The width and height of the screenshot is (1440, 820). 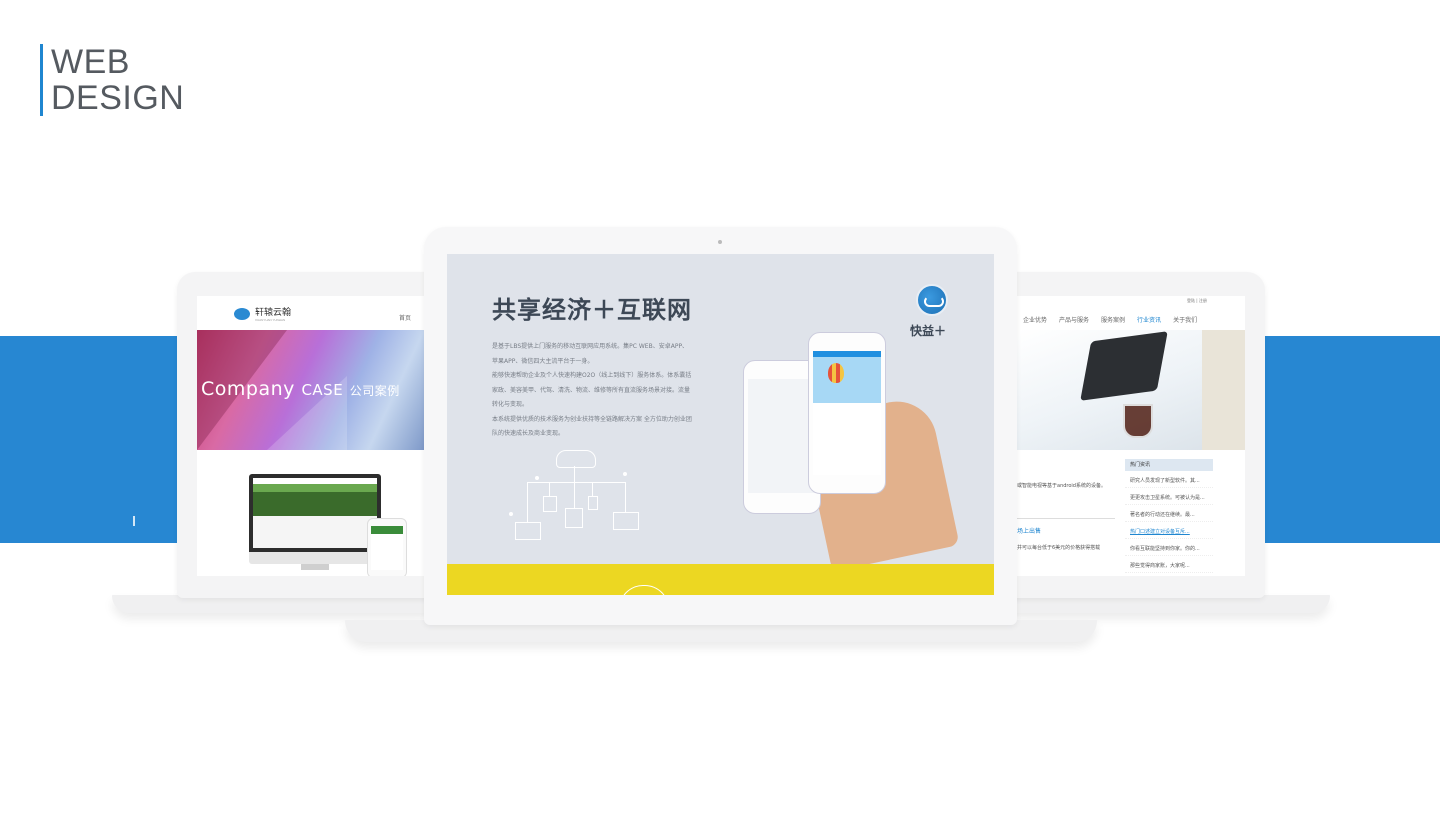 I want to click on monitor-chin, so click(x=315, y=558).